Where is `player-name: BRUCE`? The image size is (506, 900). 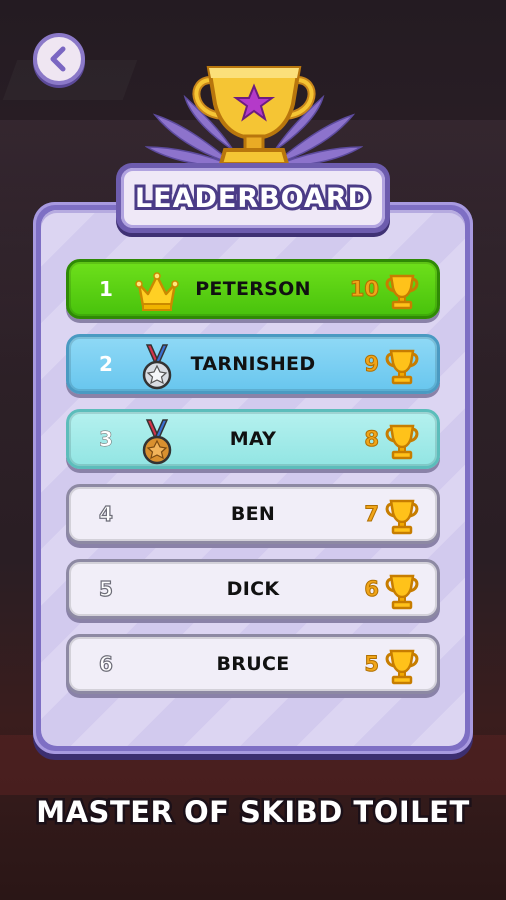 player-name: BRUCE is located at coordinates (253, 664).